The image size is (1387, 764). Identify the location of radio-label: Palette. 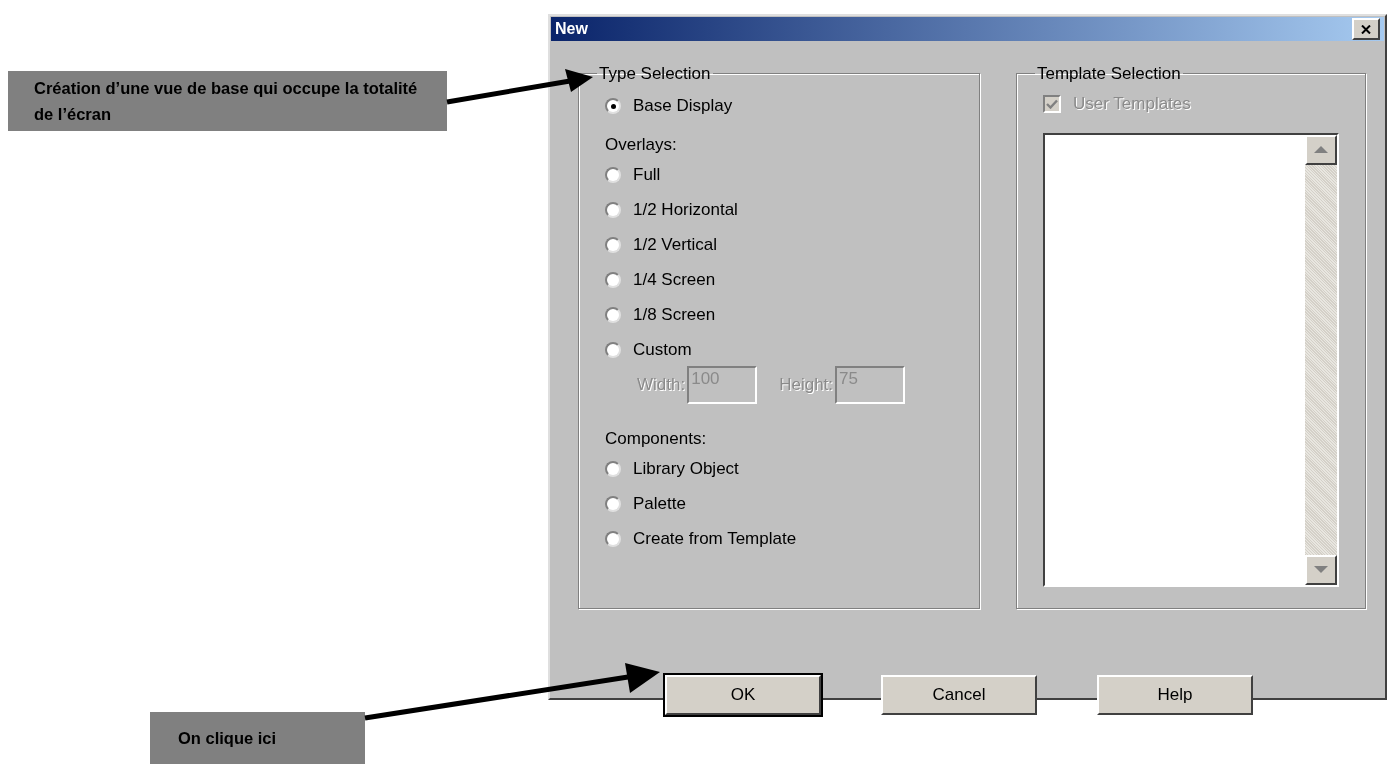
(659, 504).